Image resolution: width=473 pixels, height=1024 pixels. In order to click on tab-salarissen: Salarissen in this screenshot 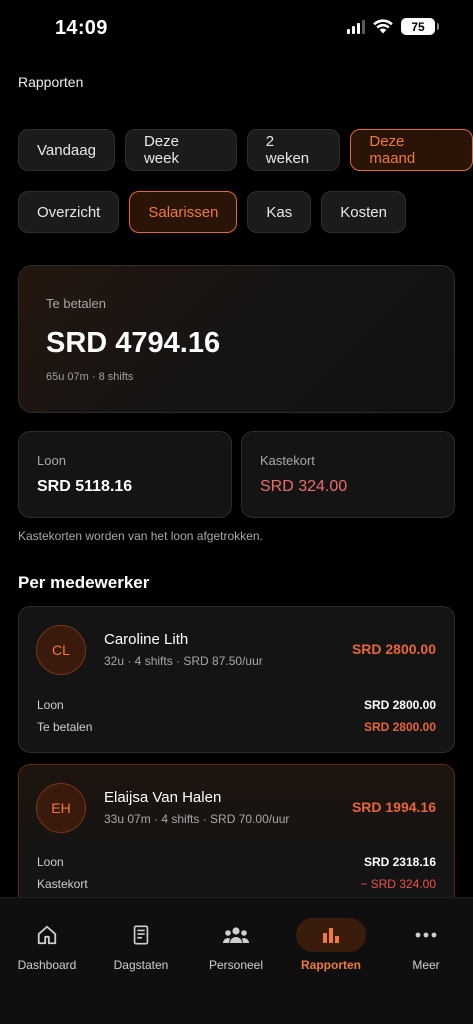, I will do `click(183, 212)`.